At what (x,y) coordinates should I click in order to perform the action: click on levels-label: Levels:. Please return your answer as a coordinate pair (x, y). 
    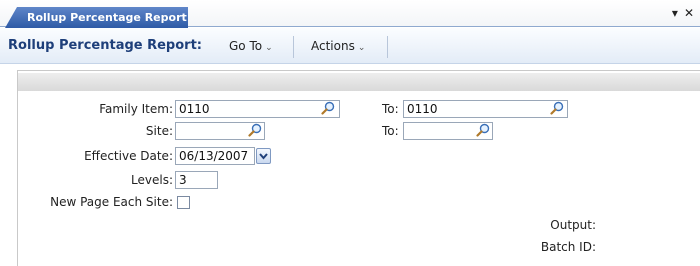
    Looking at the image, I should click on (152, 180).